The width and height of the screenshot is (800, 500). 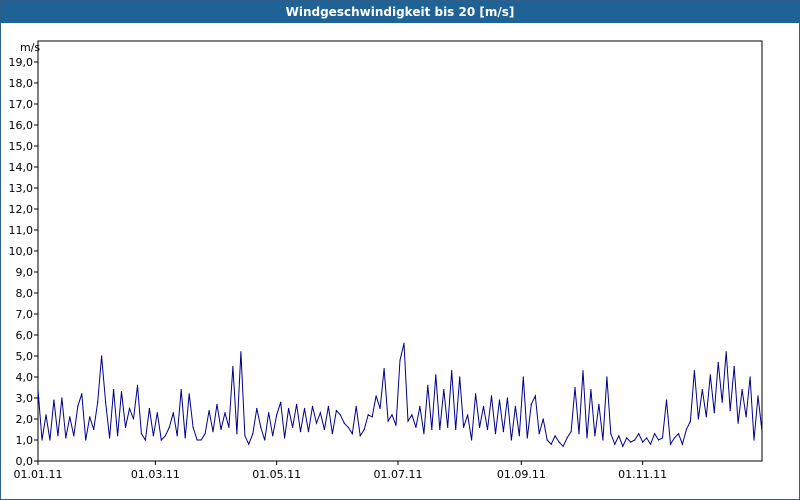 I want to click on y-tick-label: 2,0, so click(x=25, y=419).